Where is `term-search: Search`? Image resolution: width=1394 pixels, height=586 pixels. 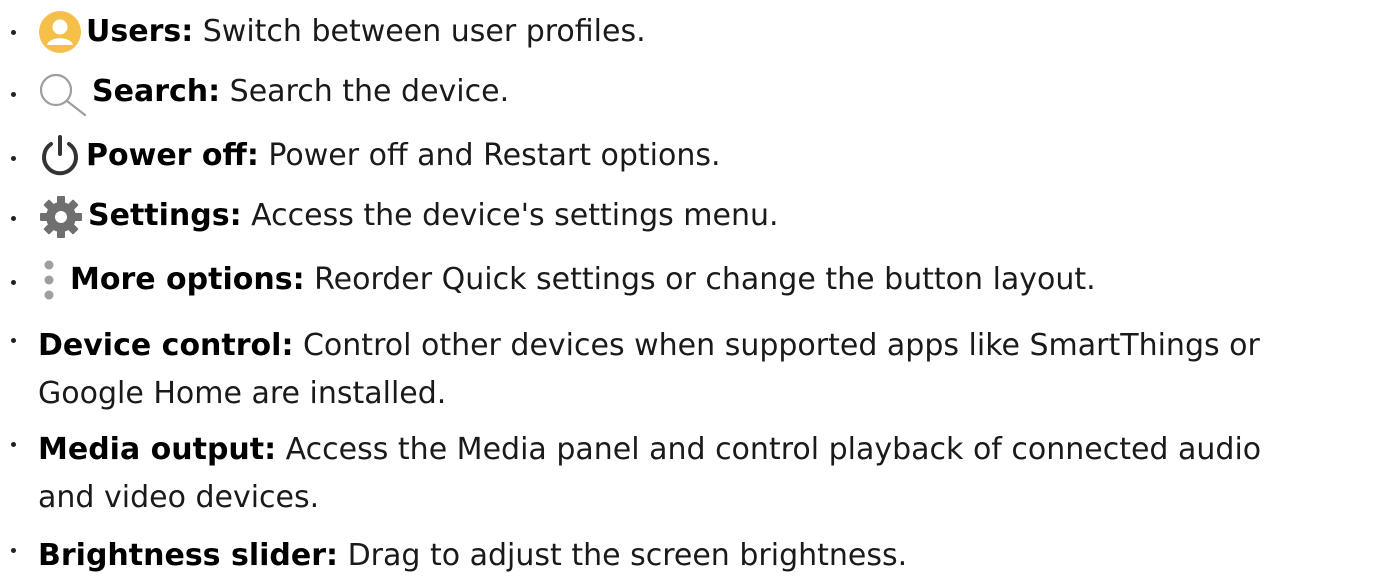 term-search: Search is located at coordinates (150, 91).